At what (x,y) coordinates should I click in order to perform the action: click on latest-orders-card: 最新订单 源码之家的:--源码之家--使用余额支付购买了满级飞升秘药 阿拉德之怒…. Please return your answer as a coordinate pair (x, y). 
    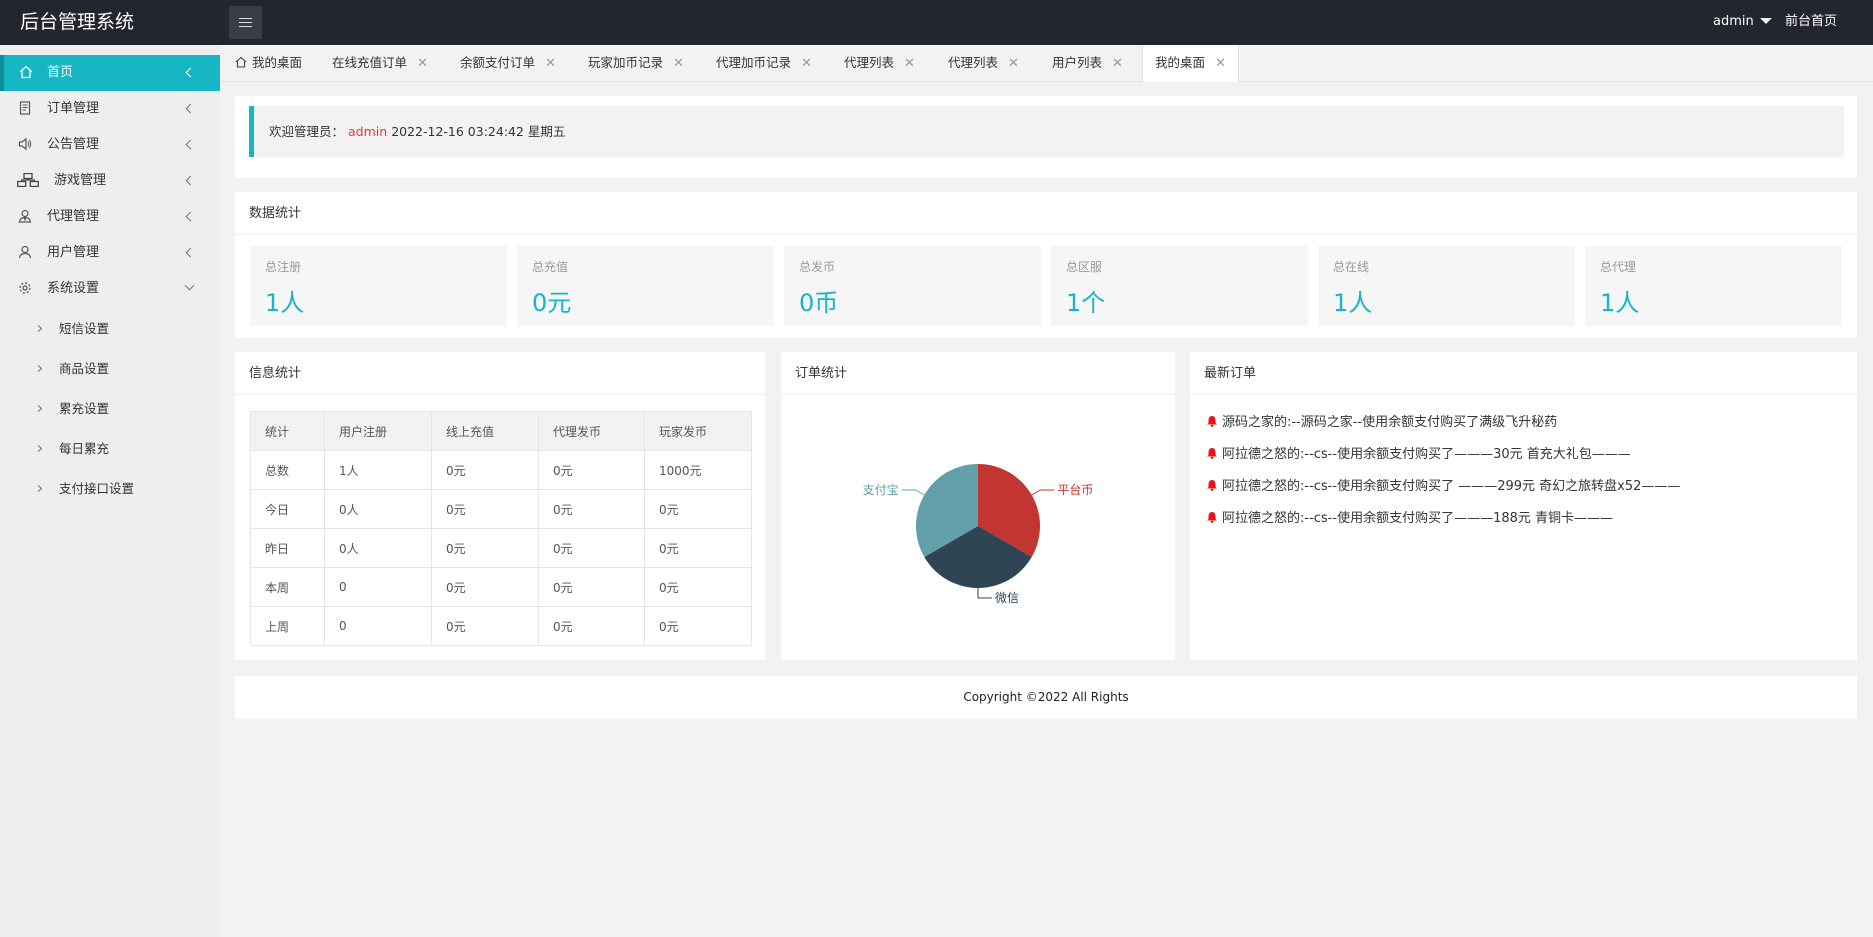
    Looking at the image, I should click on (1523, 506).